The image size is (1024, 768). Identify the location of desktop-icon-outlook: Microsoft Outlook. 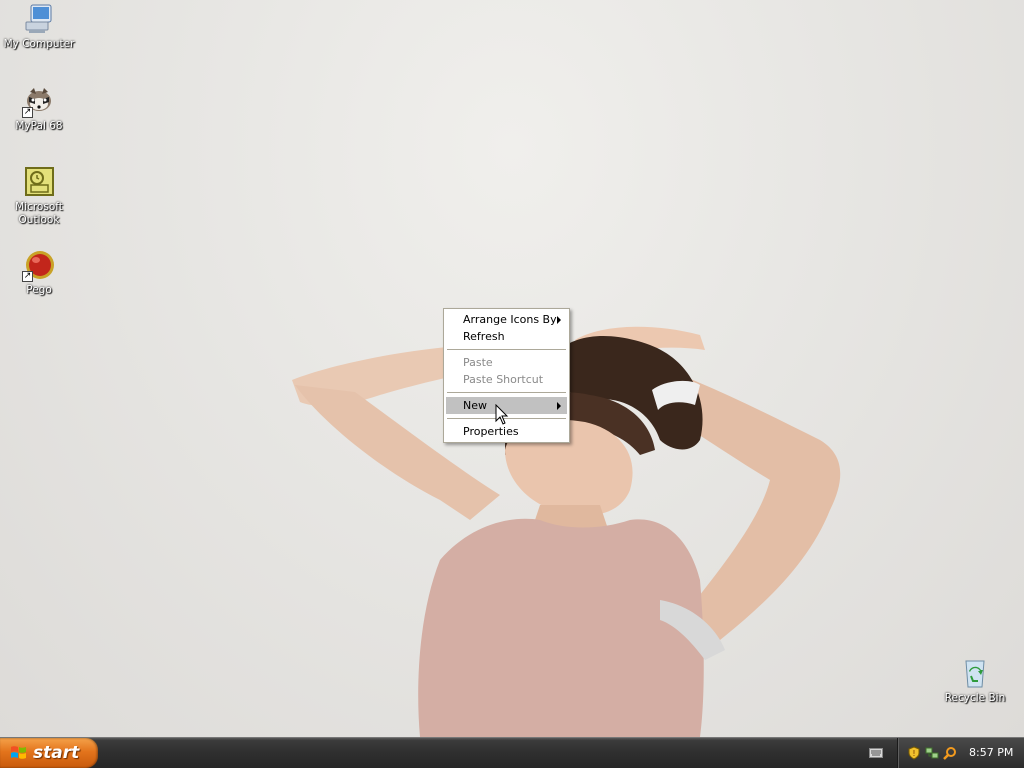
(39, 196).